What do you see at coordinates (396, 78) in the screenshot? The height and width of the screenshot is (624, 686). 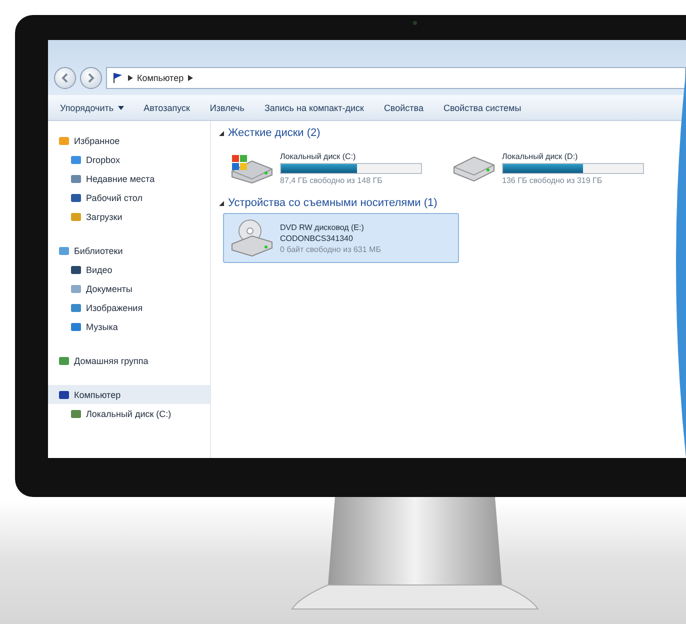 I see `address-bar: Компьютер` at bounding box center [396, 78].